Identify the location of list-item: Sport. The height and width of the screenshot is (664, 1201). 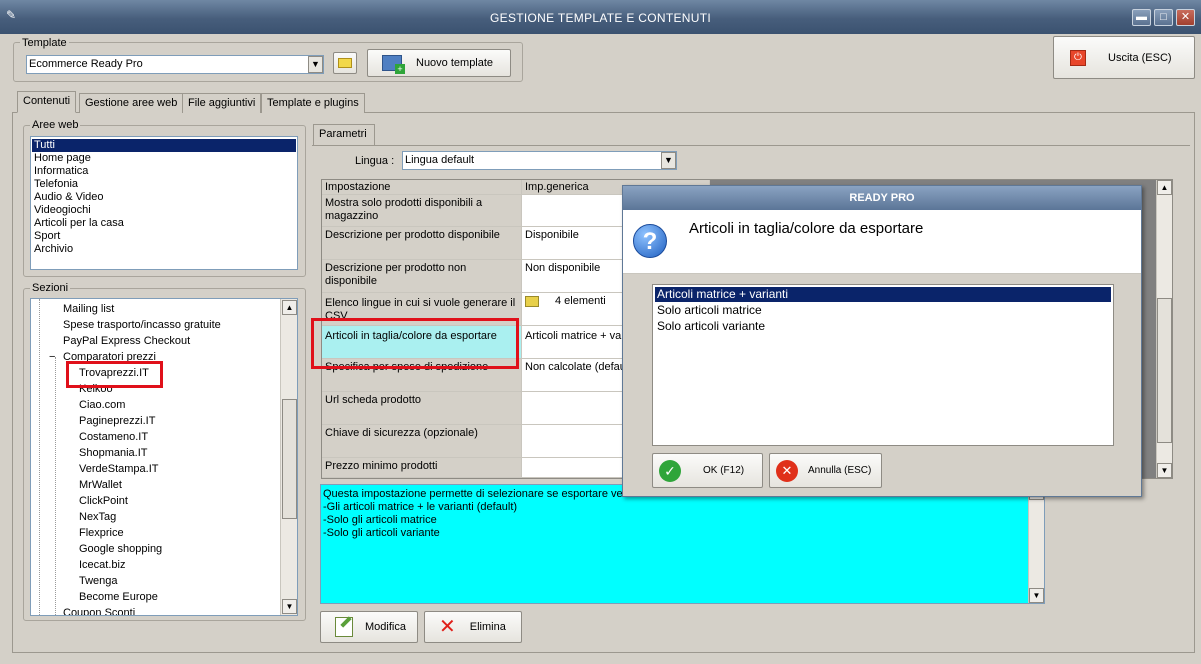
(164, 236).